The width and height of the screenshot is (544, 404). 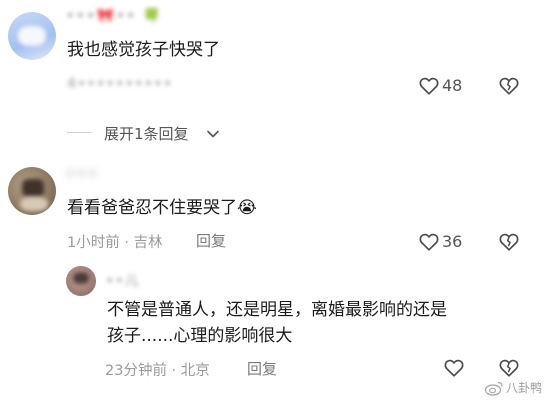 What do you see at coordinates (115, 243) in the screenshot?
I see `comment-meta: 1小时前 · 吉林` at bounding box center [115, 243].